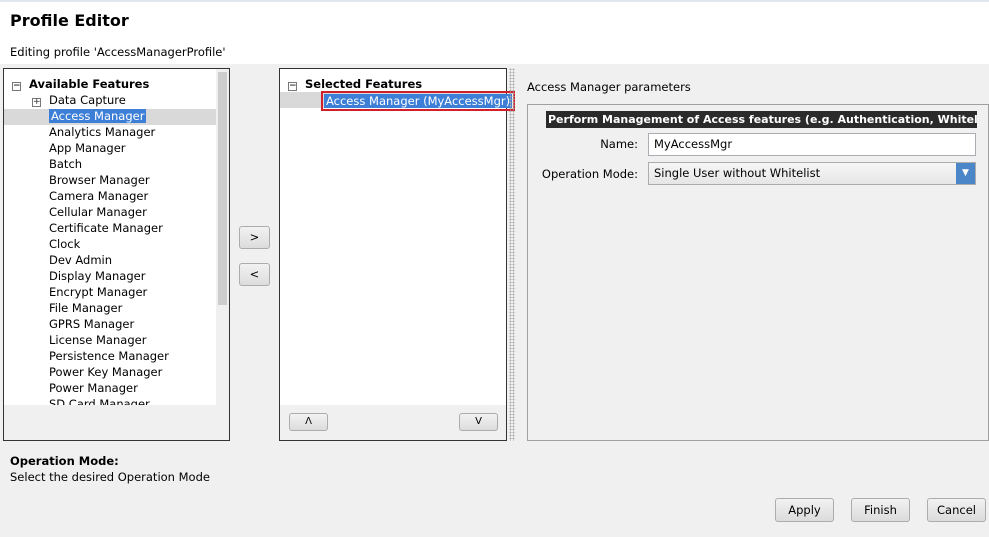  I want to click on cancel-button: Cancel, so click(956, 510).